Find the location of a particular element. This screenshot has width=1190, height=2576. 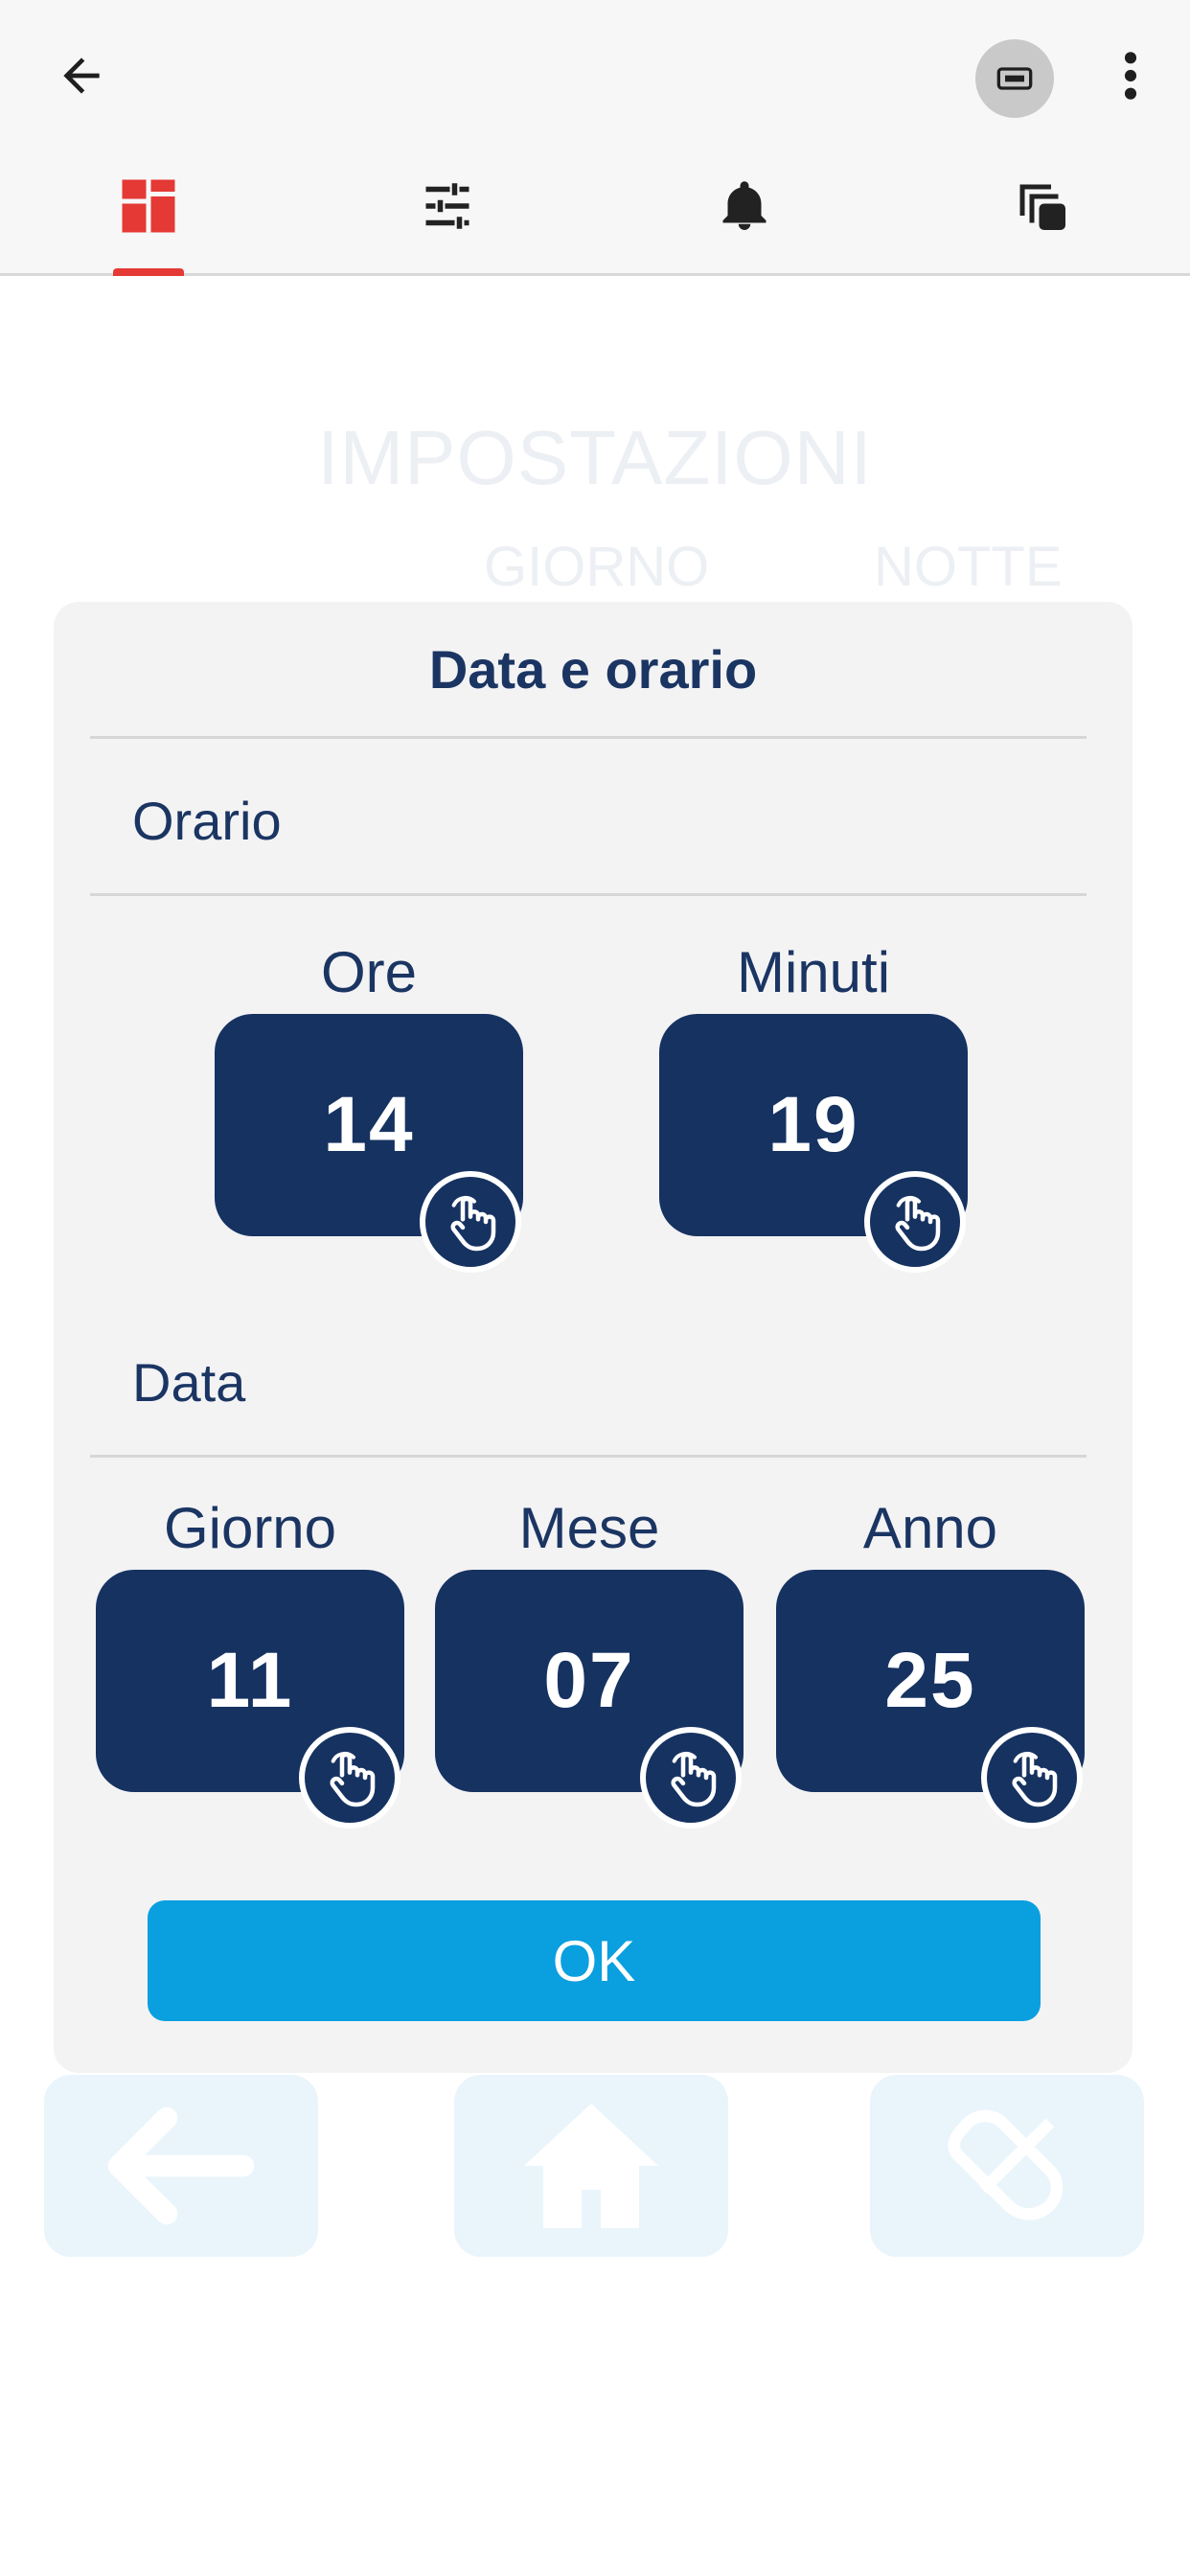

minutes-label: Minuti is located at coordinates (813, 972).